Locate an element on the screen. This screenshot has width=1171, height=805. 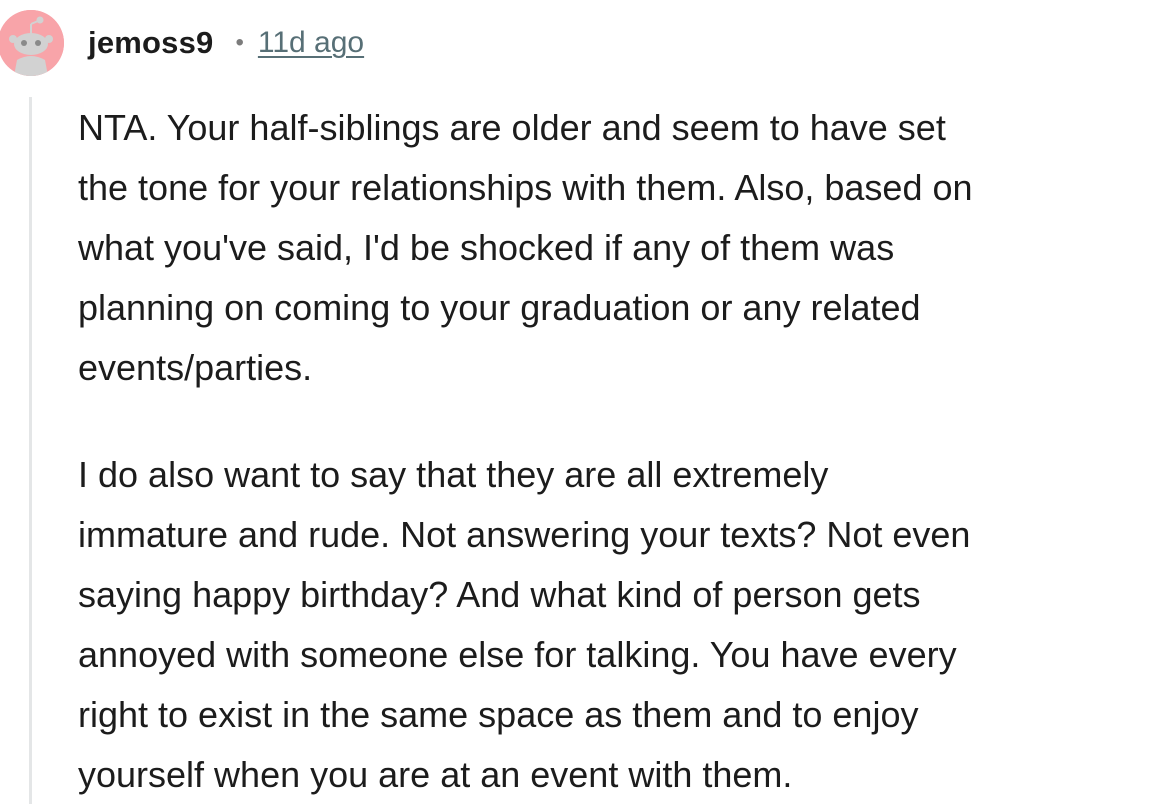
user-avatar is located at coordinates (32, 43).